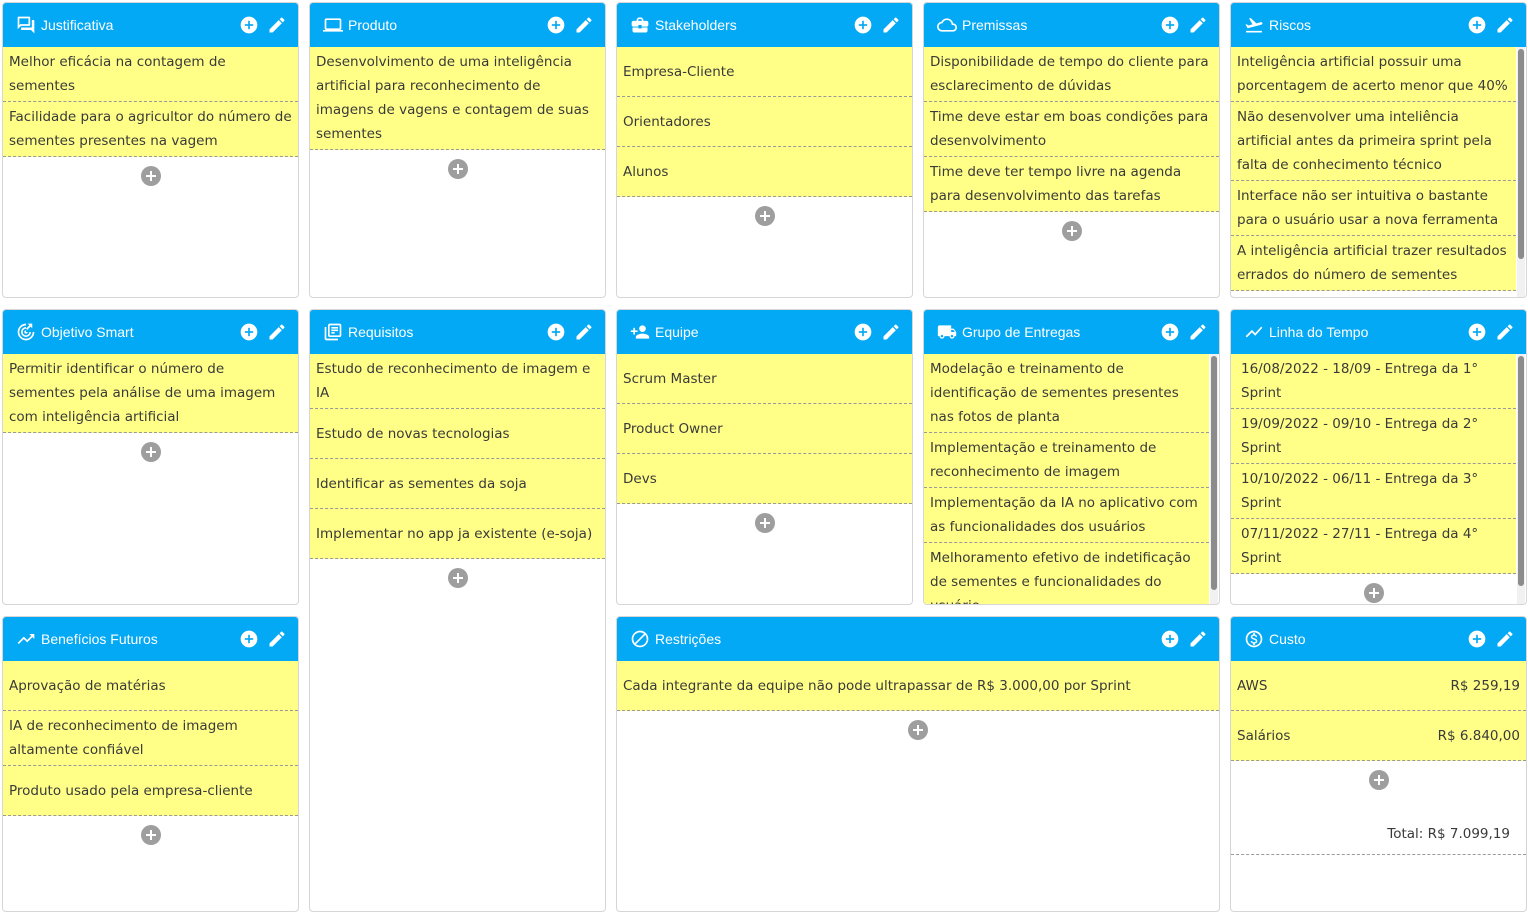  What do you see at coordinates (1319, 332) in the screenshot?
I see `panel-title: Linha do Tempo` at bounding box center [1319, 332].